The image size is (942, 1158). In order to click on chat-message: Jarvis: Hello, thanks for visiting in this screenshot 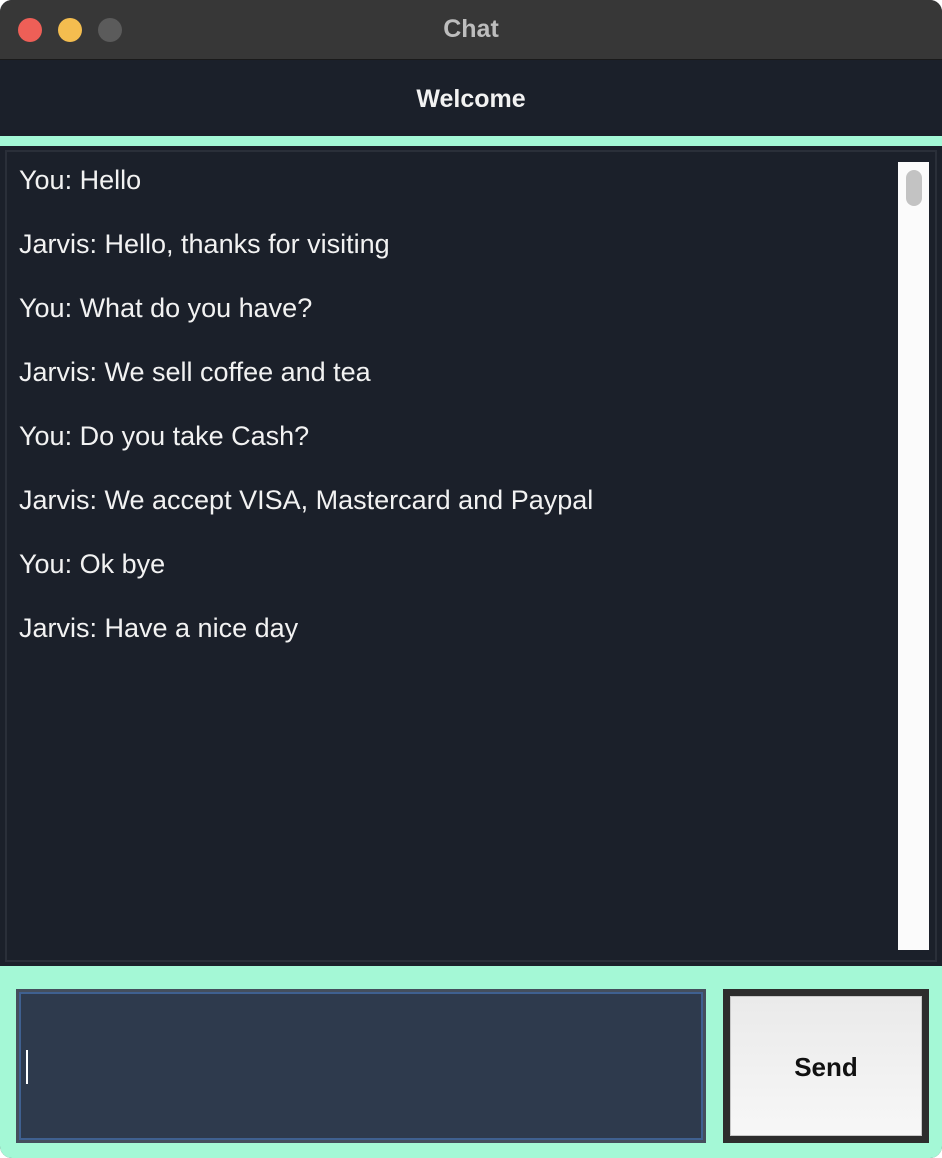, I will do `click(204, 244)`.